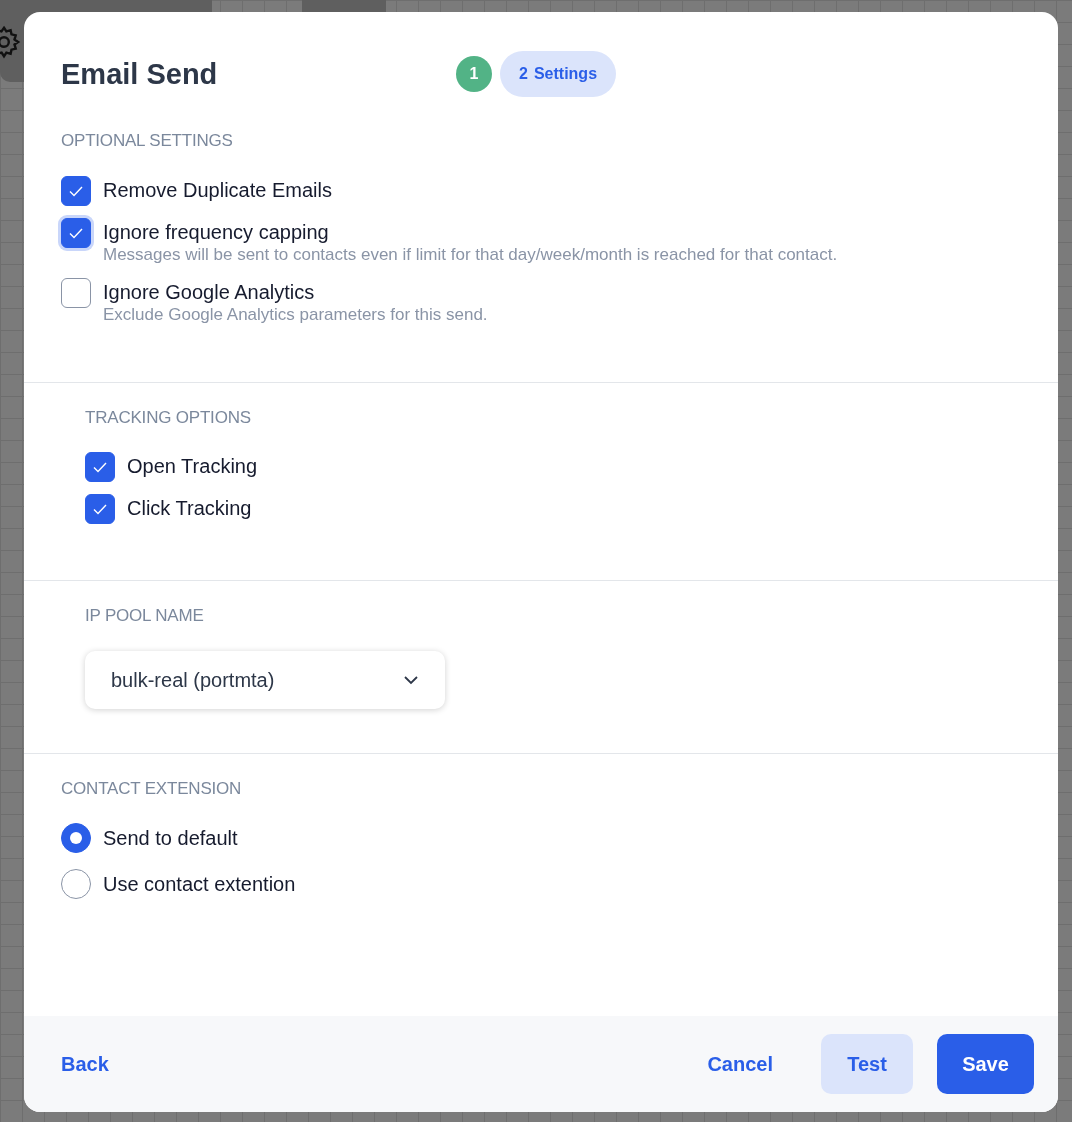  What do you see at coordinates (985, 1064) in the screenshot?
I see `save-button: Save` at bounding box center [985, 1064].